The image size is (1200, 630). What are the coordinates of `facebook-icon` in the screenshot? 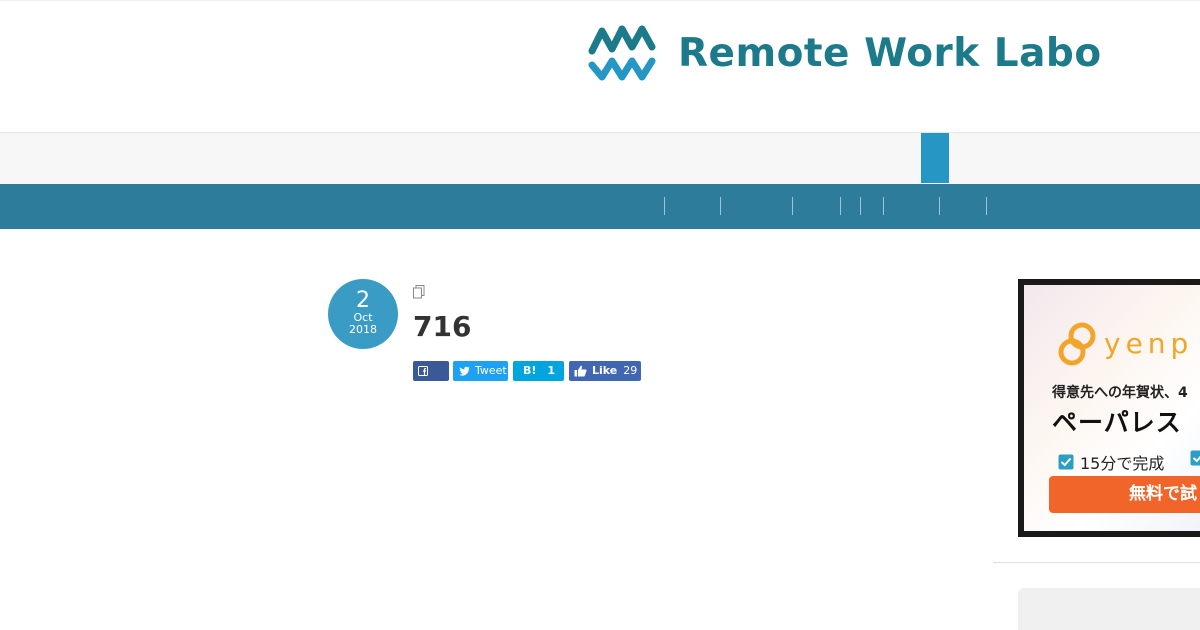 It's located at (423, 371).